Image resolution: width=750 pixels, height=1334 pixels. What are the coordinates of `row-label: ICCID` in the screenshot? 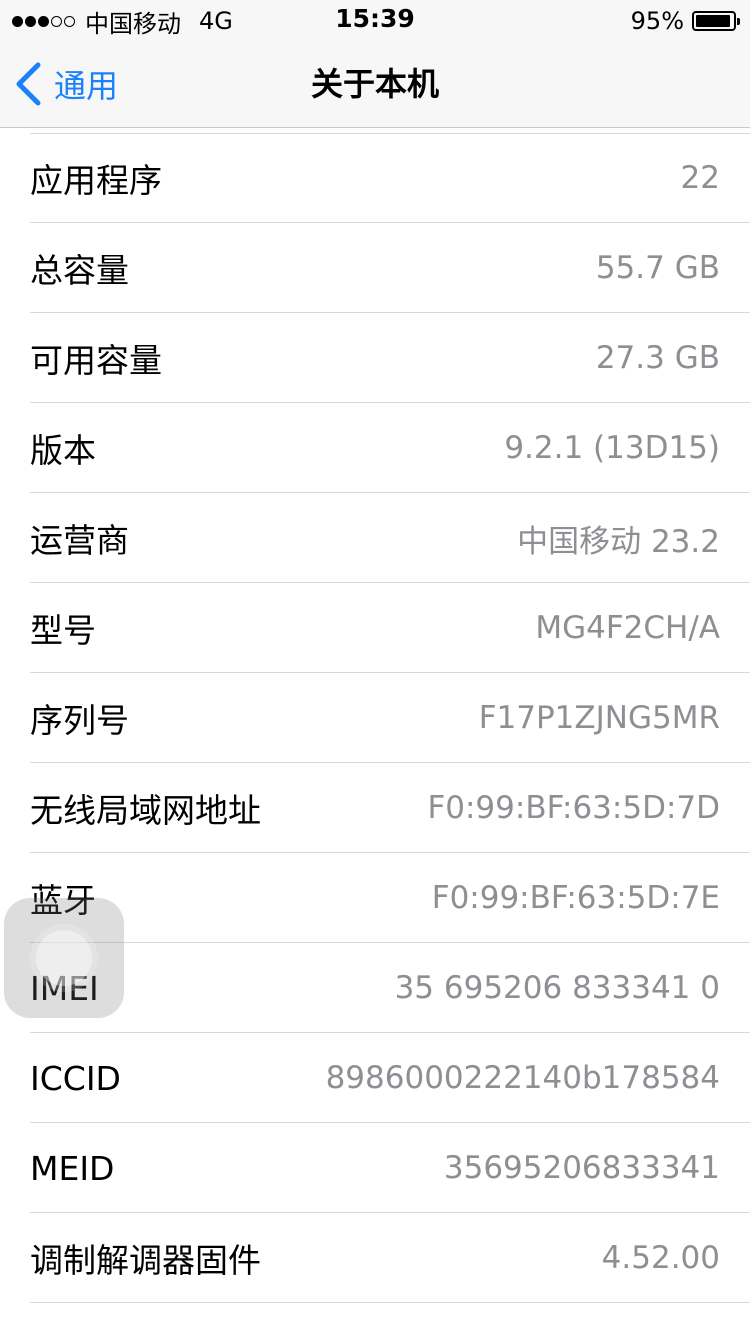 It's located at (75, 1078).